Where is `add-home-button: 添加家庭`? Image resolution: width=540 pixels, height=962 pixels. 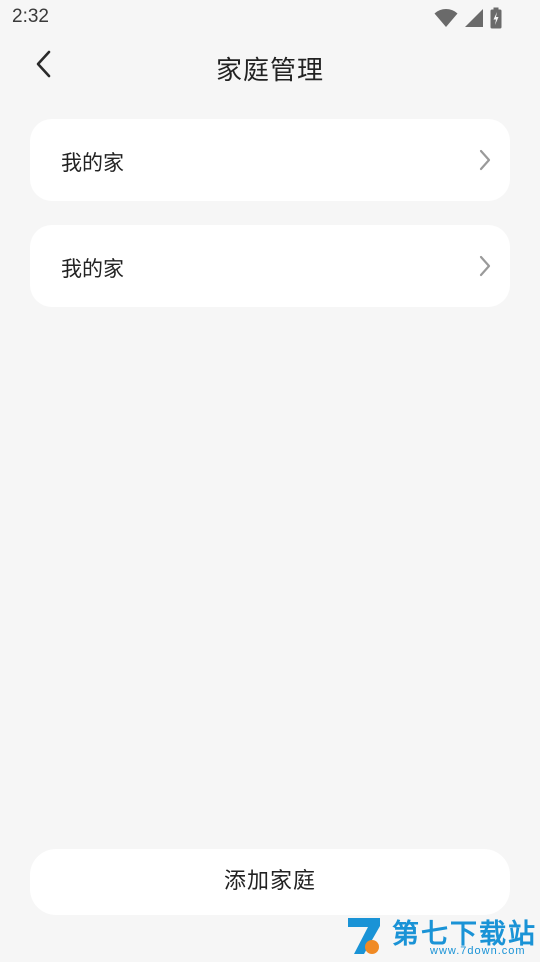 add-home-button: 添加家庭 is located at coordinates (270, 882).